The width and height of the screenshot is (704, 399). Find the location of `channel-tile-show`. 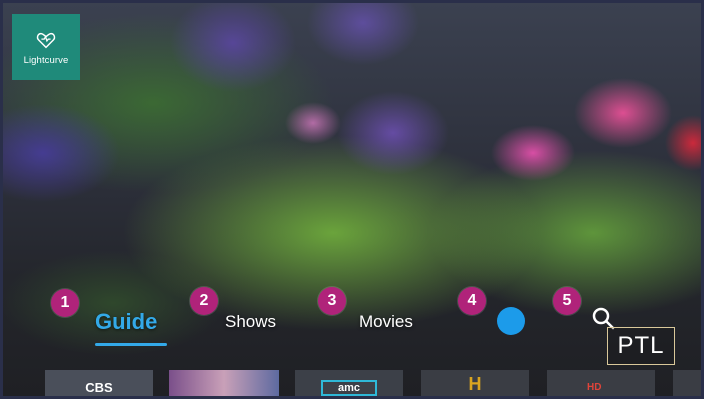

channel-tile-show is located at coordinates (224, 383).